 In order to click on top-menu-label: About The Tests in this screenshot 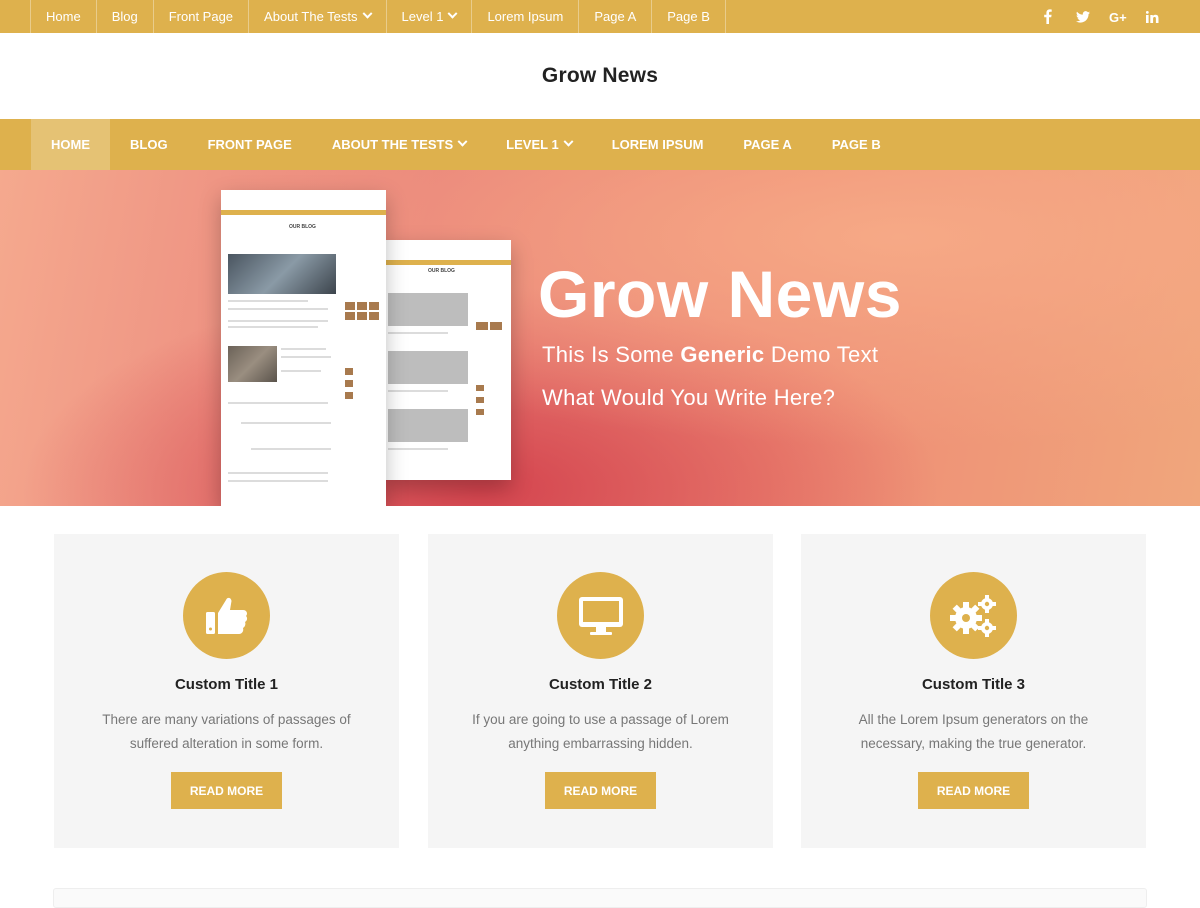, I will do `click(311, 16)`.